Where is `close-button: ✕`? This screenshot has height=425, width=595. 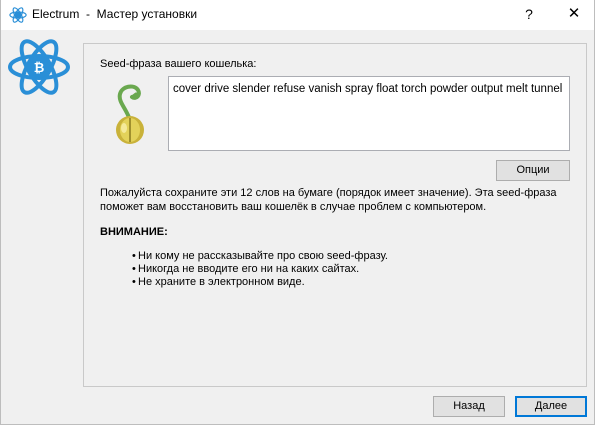
close-button: ✕ is located at coordinates (574, 14).